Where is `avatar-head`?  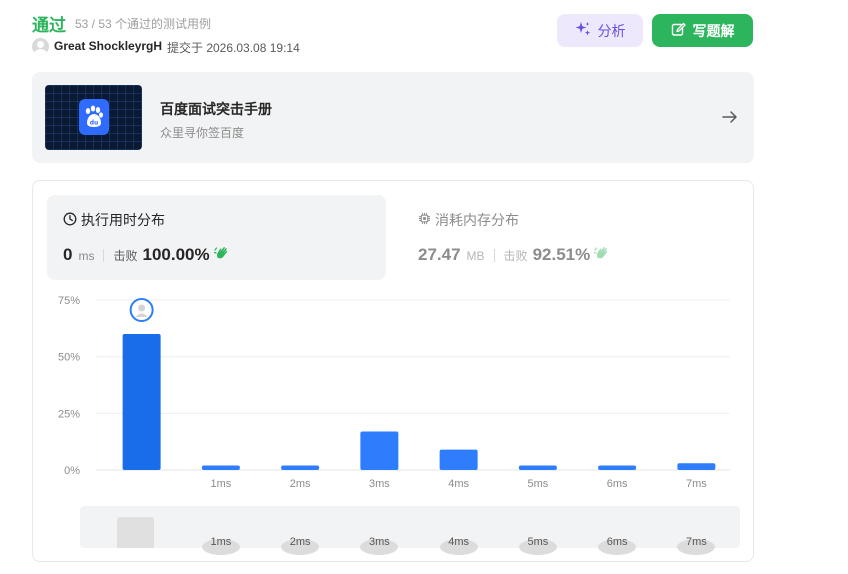 avatar-head is located at coordinates (142, 308).